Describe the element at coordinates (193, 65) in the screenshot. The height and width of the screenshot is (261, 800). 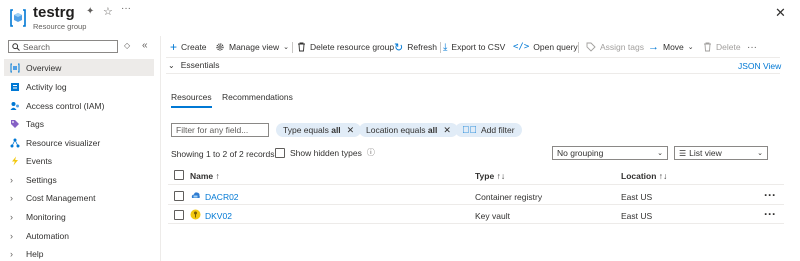
I see `essentials-toggle: ⌄ Essentials` at that location.